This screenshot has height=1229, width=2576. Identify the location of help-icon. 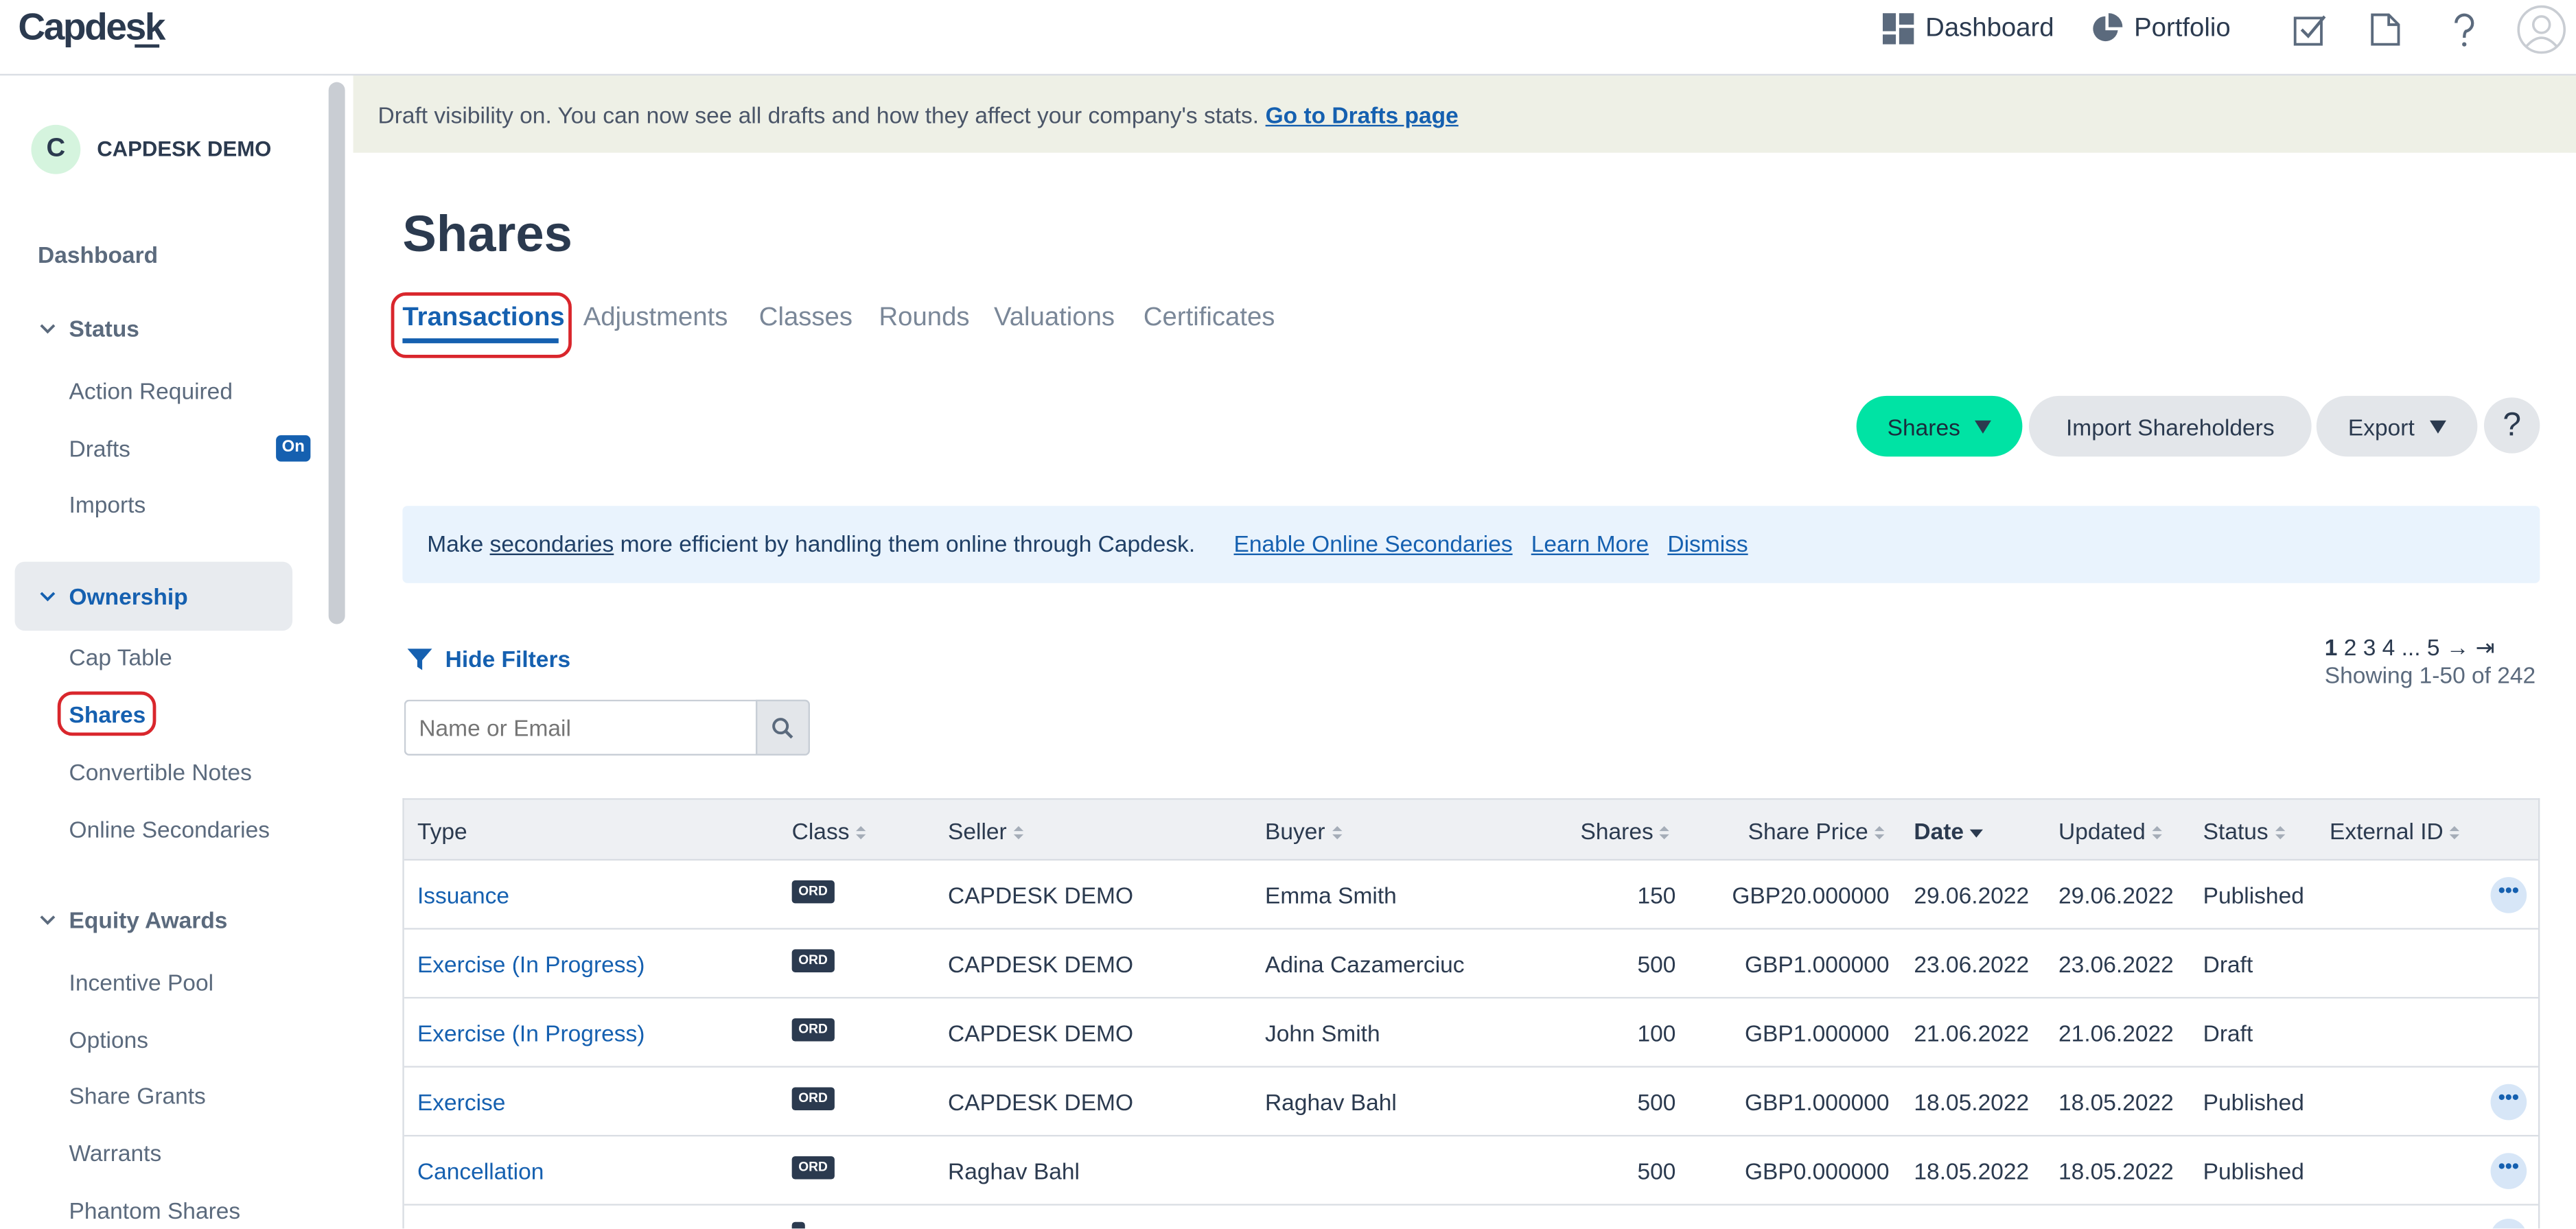
(2464, 31).